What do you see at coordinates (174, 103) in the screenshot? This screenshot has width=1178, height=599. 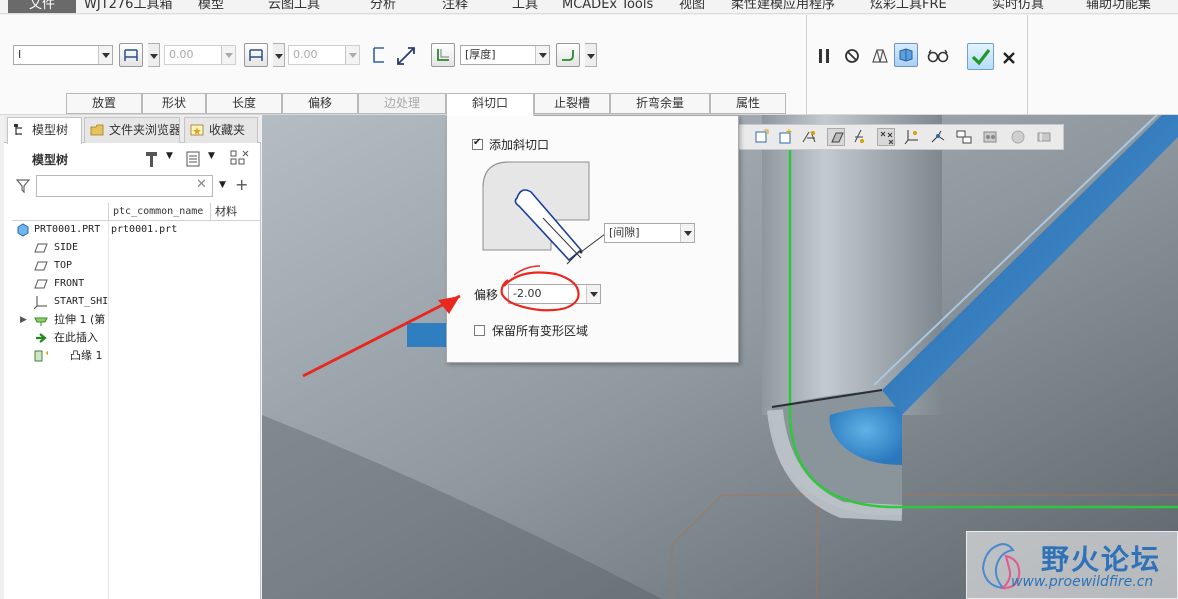 I see `tab-shape: 形状` at bounding box center [174, 103].